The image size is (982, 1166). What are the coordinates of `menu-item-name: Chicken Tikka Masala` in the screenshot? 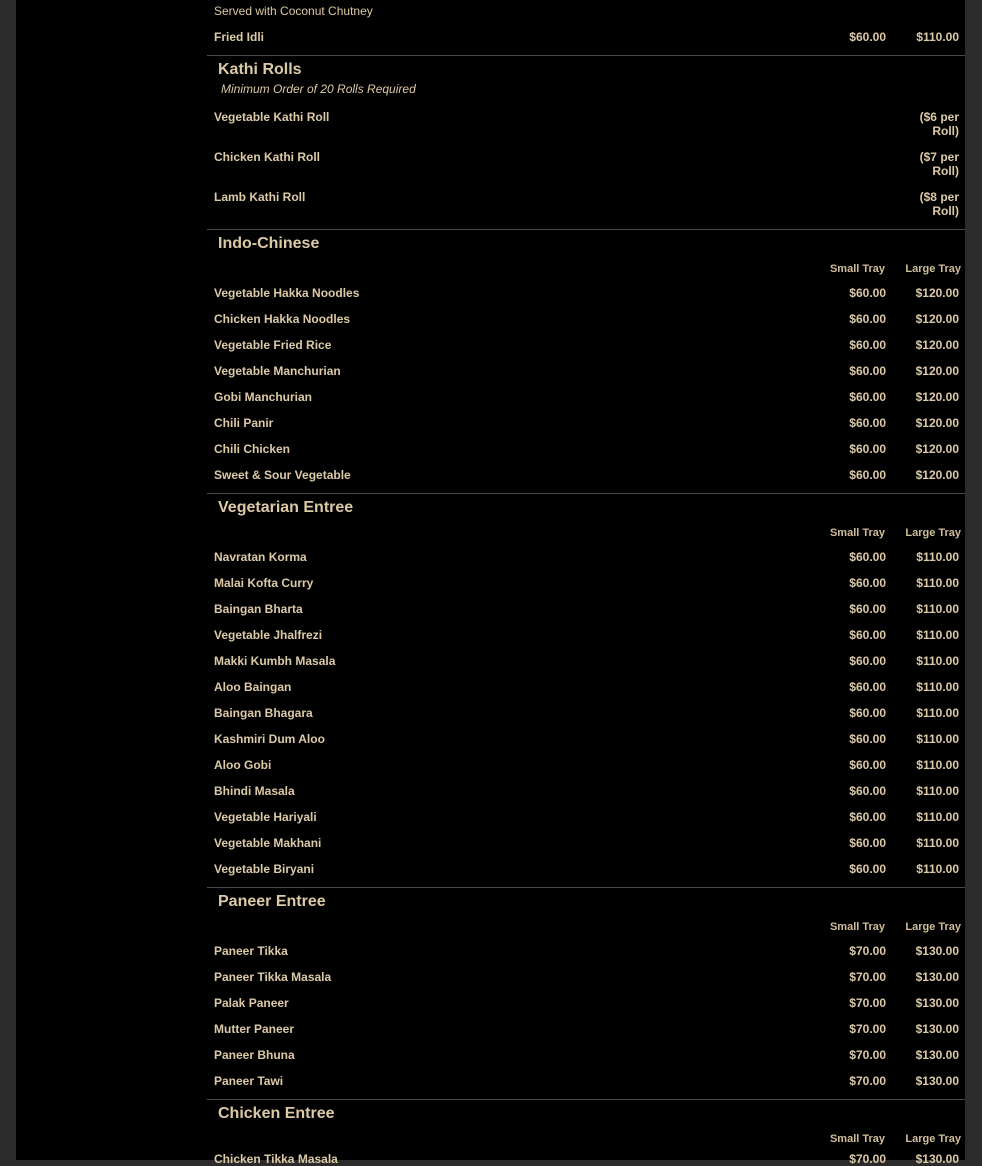 It's located at (276, 1159).